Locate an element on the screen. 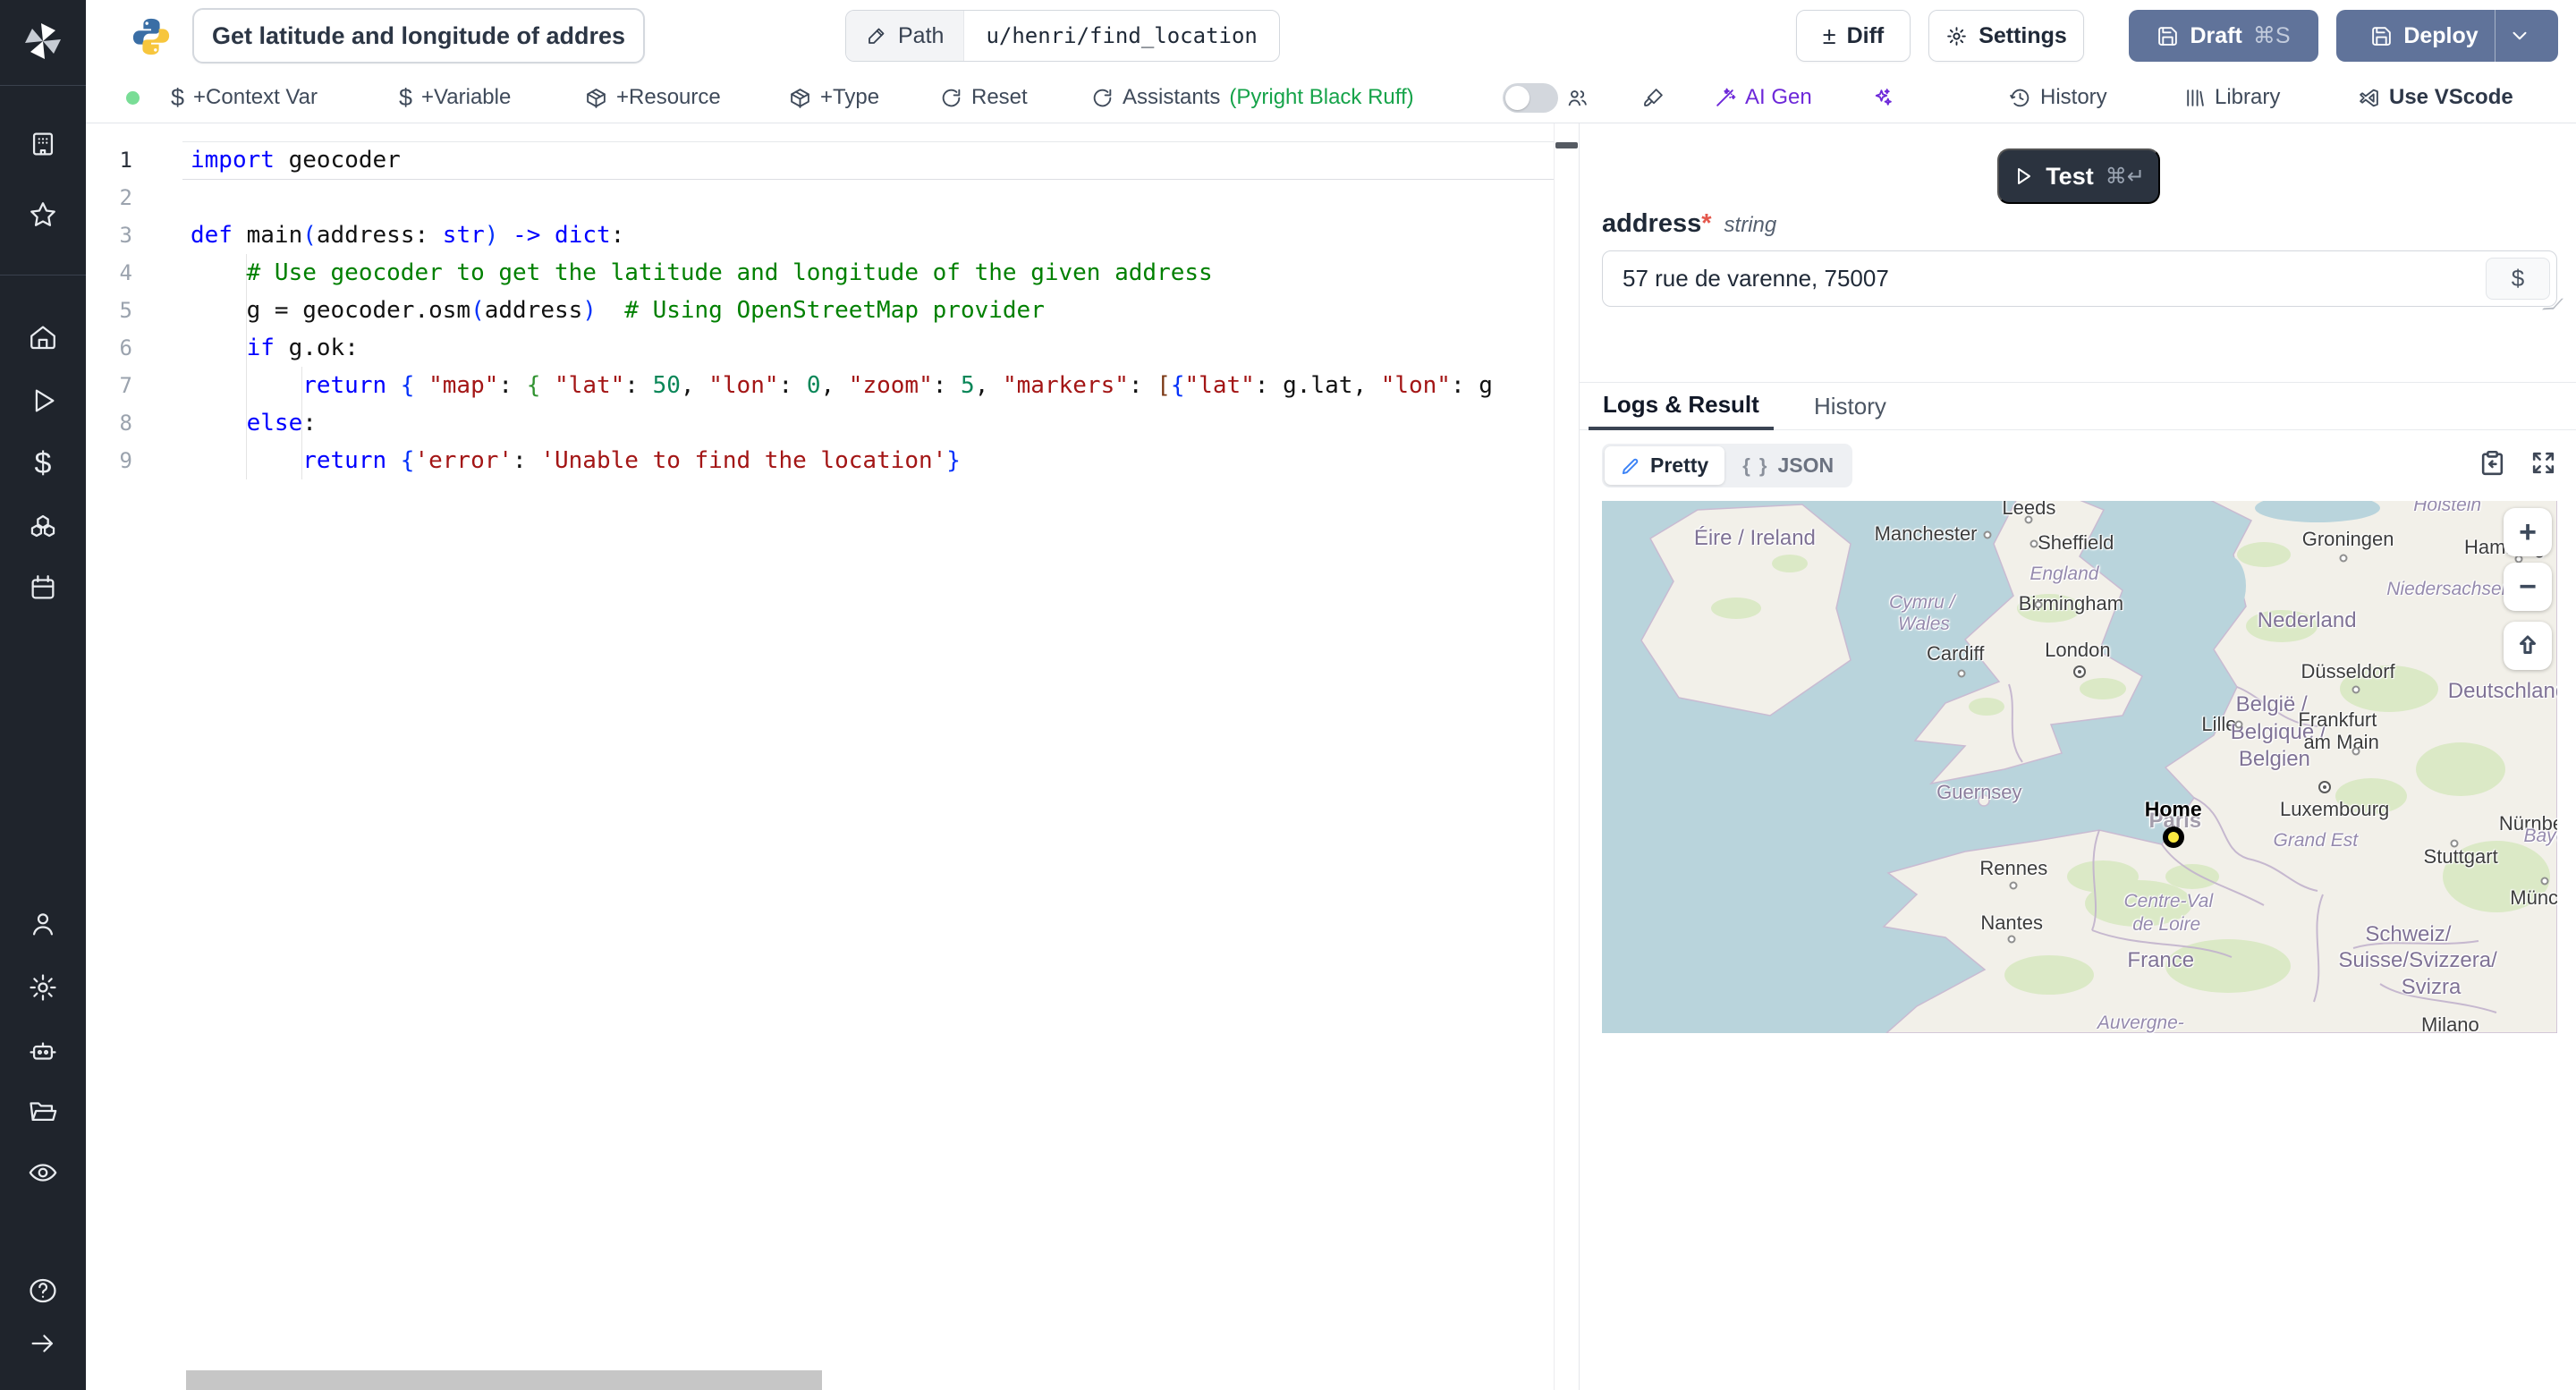  workspace-icon is located at coordinates (43, 144).